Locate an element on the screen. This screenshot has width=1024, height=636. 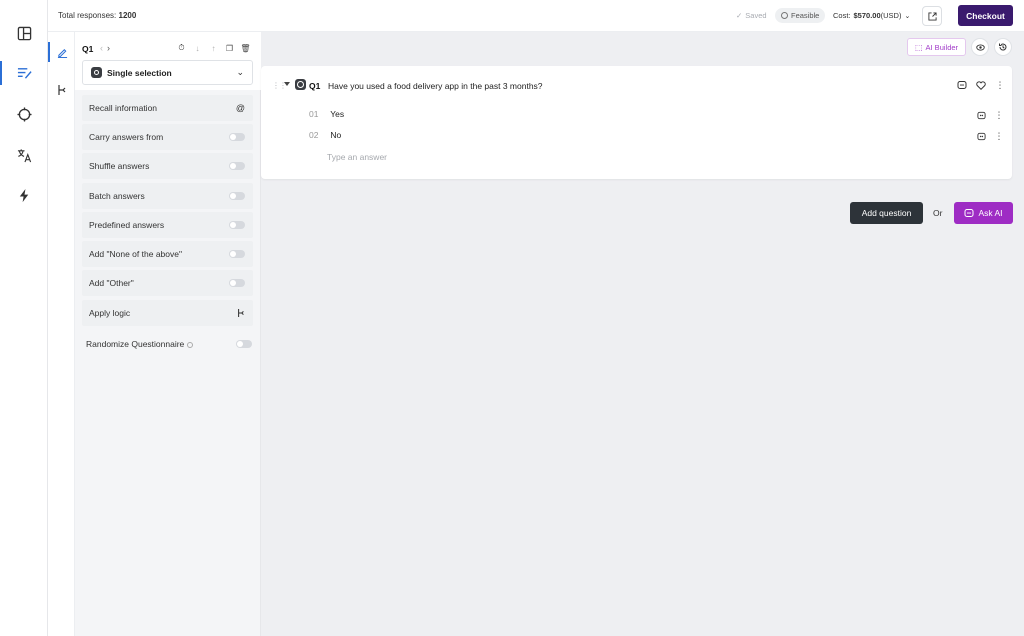
answer-number: 01 is located at coordinates (314, 114).